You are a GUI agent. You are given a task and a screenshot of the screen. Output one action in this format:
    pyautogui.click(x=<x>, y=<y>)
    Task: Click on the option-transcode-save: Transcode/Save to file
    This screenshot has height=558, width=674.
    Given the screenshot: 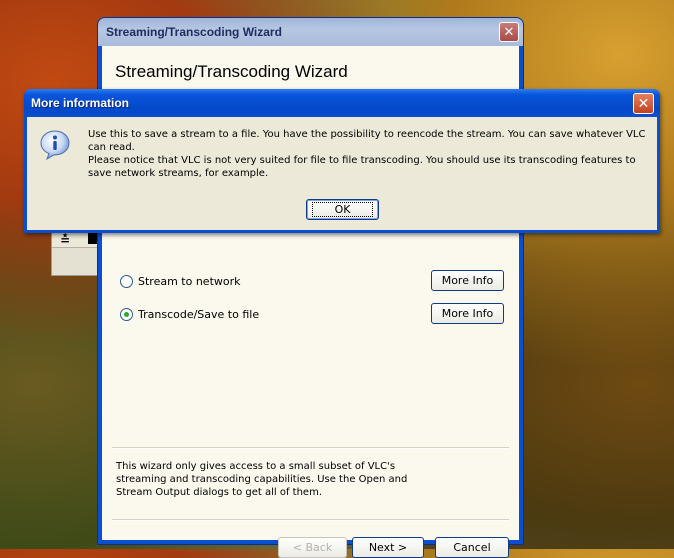 What is the action you would take?
    pyautogui.click(x=189, y=314)
    